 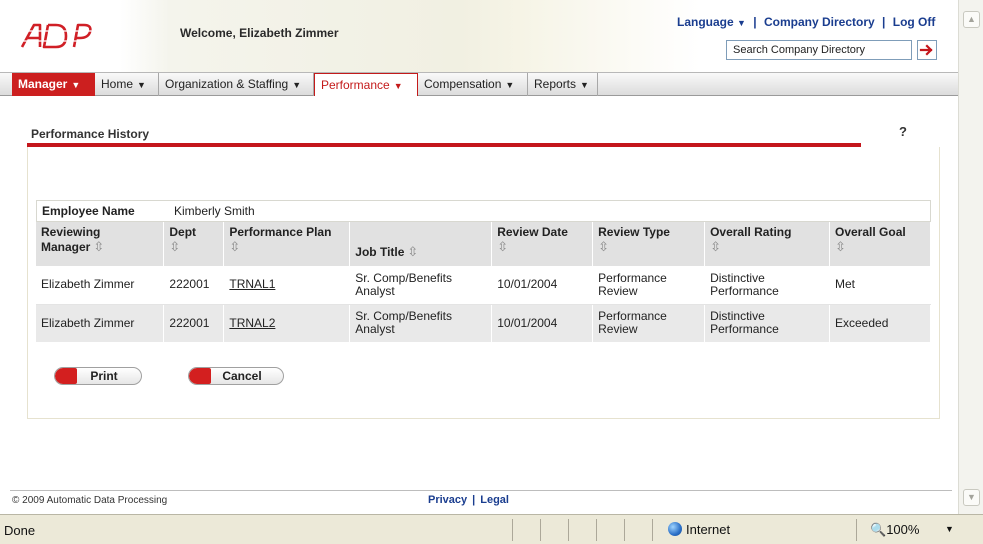 I want to click on cell-overall-goal: Exceeded, so click(x=880, y=323).